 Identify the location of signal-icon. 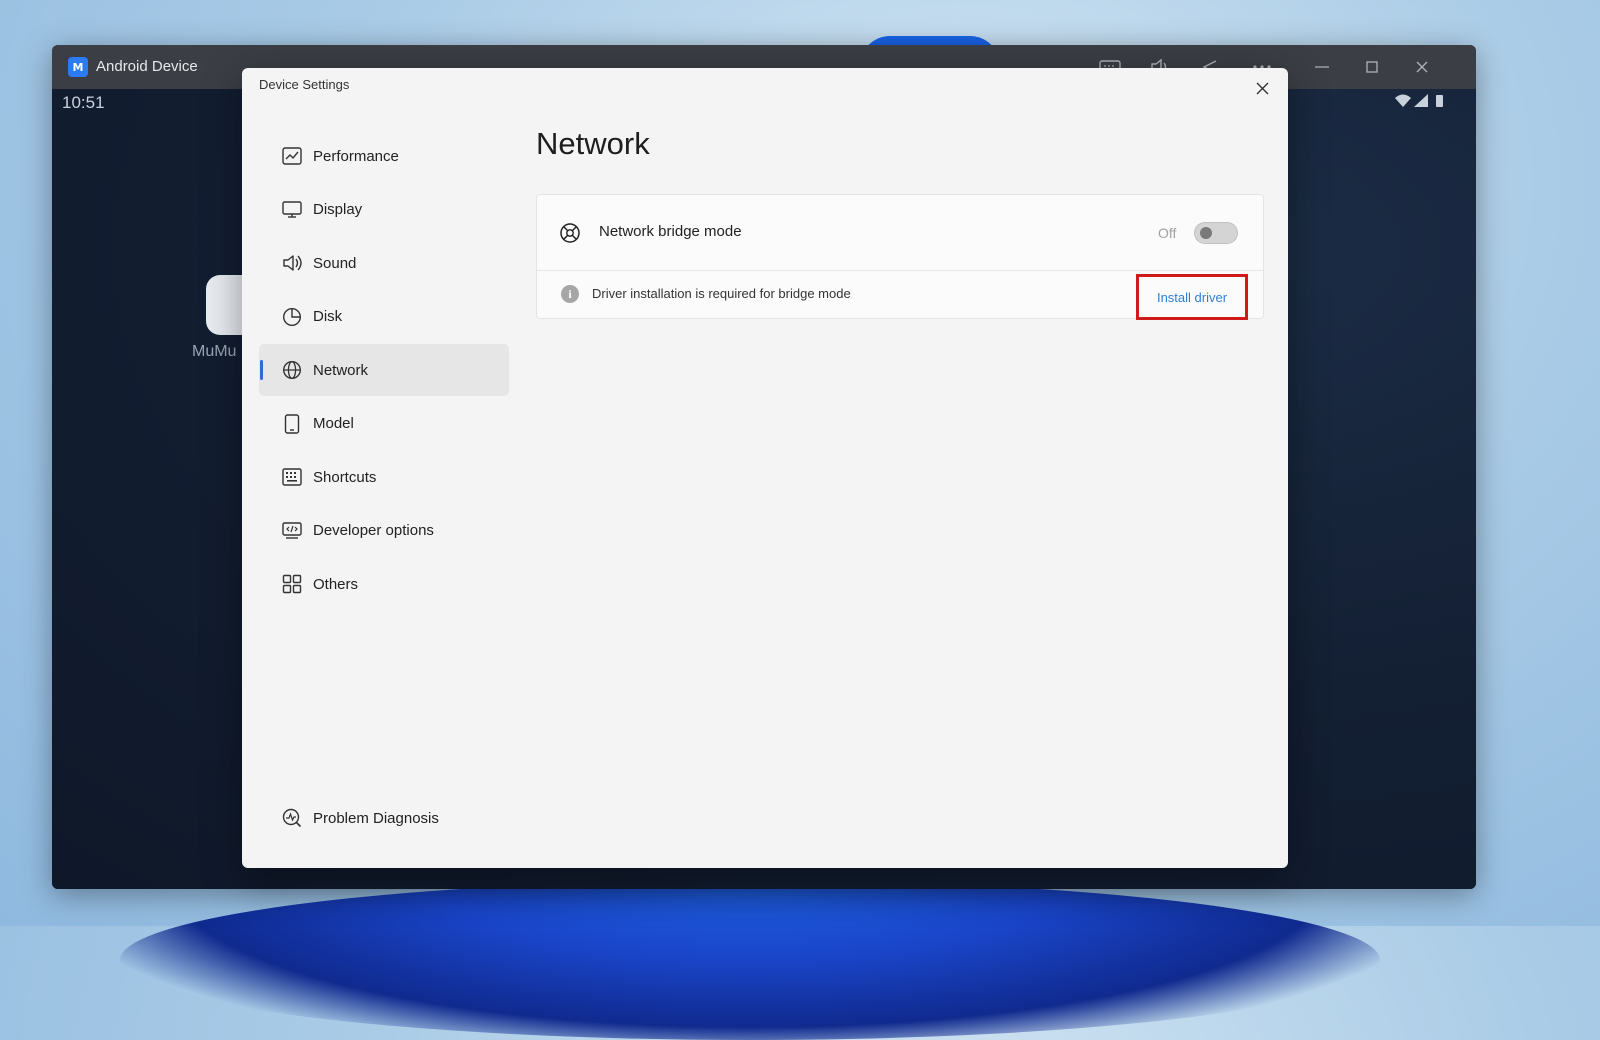
(1421, 100).